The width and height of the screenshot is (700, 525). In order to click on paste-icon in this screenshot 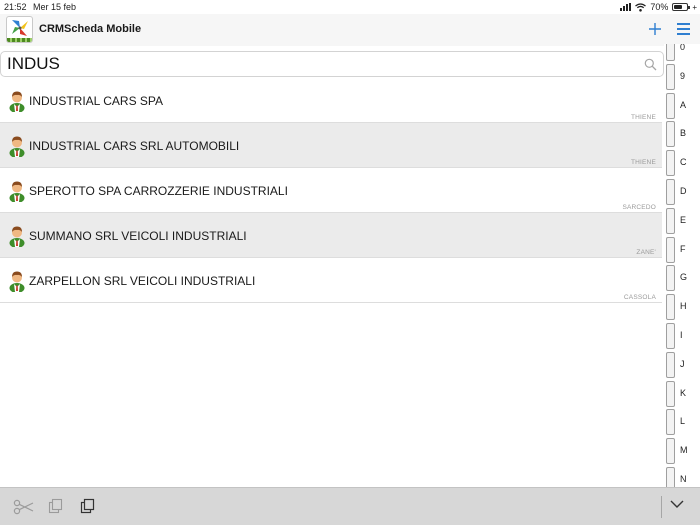, I will do `click(87, 506)`.